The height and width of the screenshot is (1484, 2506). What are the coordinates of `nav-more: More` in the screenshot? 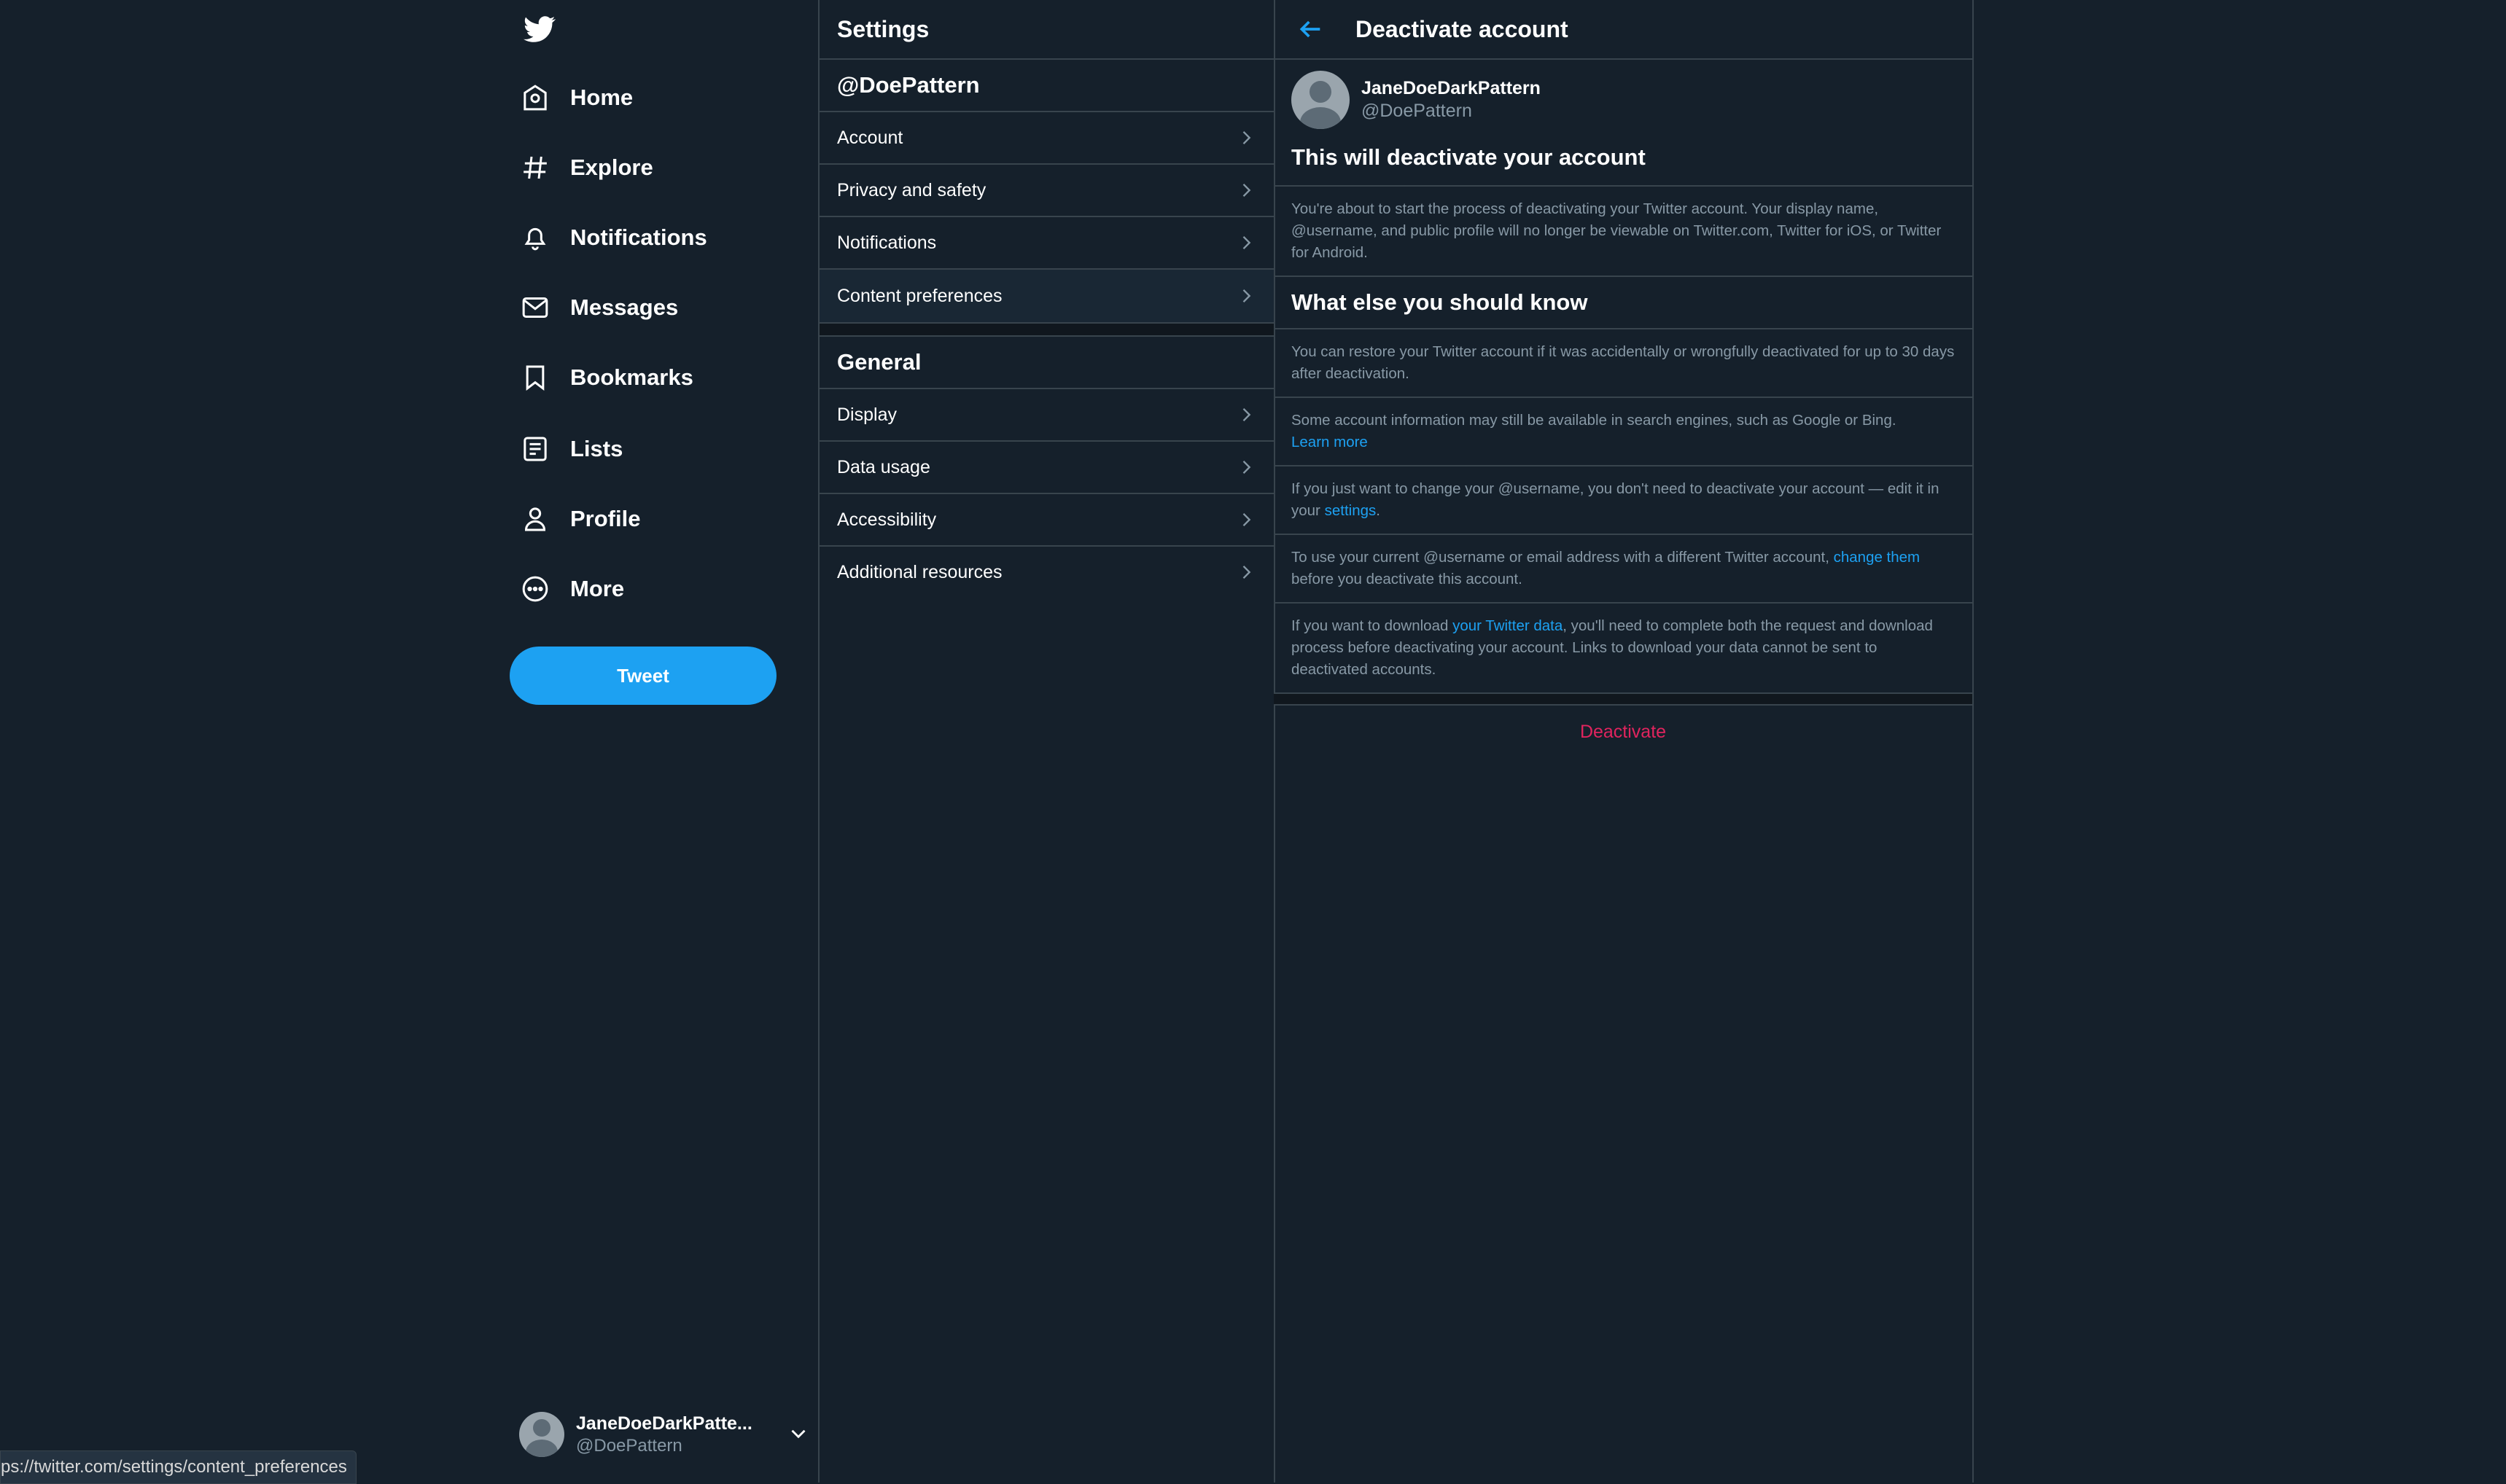 It's located at (582, 589).